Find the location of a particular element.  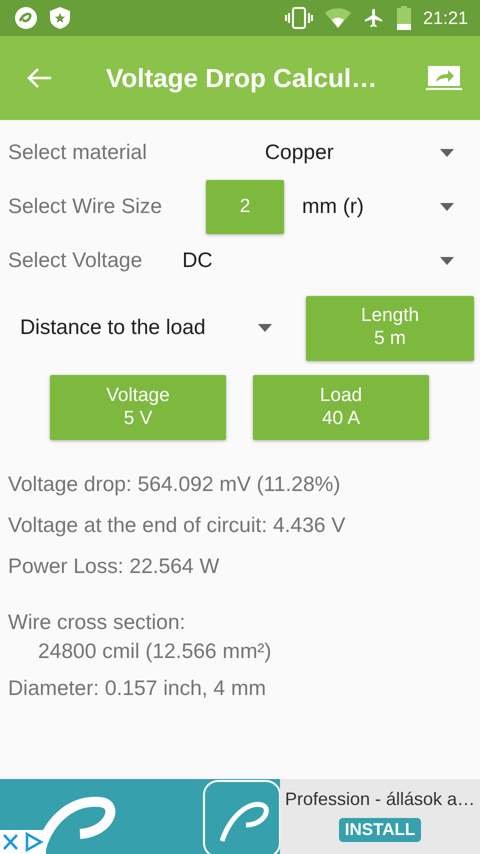

result-text: 24800 cmil (12.566 mm²) is located at coordinates (154, 651).